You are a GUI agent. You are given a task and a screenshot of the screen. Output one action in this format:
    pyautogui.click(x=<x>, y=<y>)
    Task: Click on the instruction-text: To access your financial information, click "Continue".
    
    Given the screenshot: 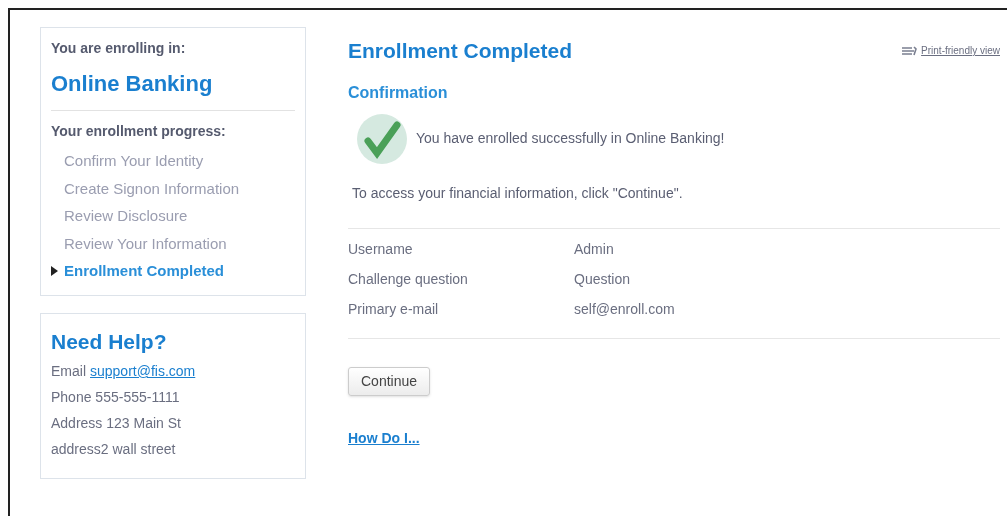 What is the action you would take?
    pyautogui.click(x=518, y=193)
    